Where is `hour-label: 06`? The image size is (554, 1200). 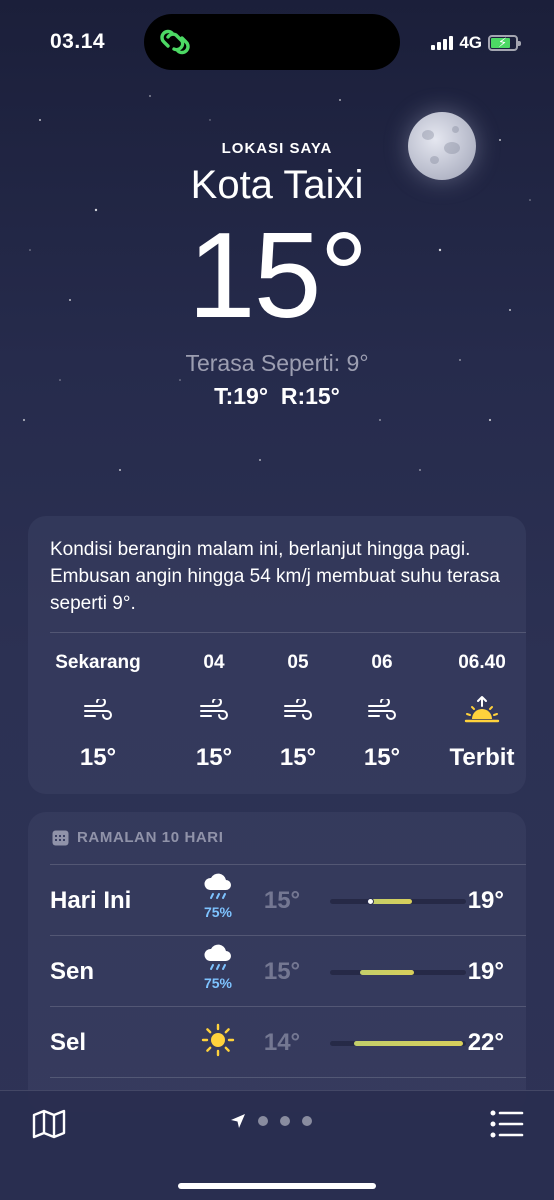 hour-label: 06 is located at coordinates (382, 662).